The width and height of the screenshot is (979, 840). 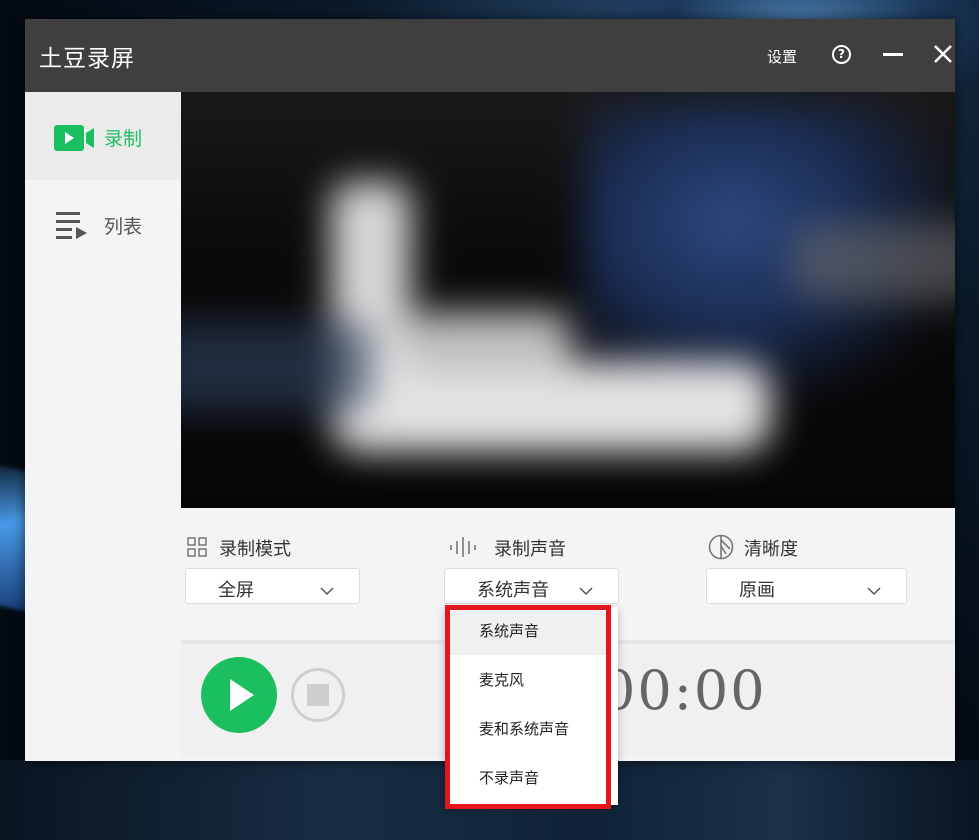 I want to click on stop-record-button, so click(x=318, y=695).